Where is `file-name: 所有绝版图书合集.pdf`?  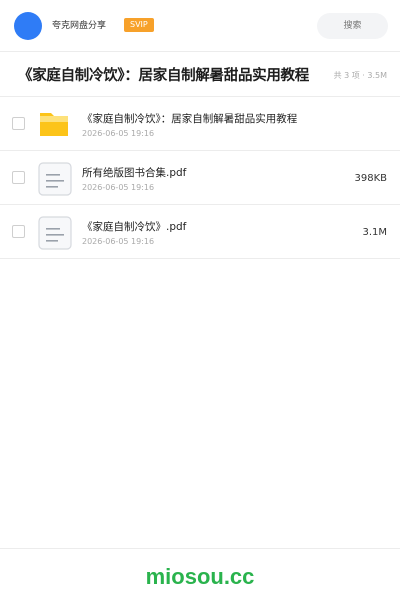
file-name: 所有绝版图书合集.pdf is located at coordinates (134, 173).